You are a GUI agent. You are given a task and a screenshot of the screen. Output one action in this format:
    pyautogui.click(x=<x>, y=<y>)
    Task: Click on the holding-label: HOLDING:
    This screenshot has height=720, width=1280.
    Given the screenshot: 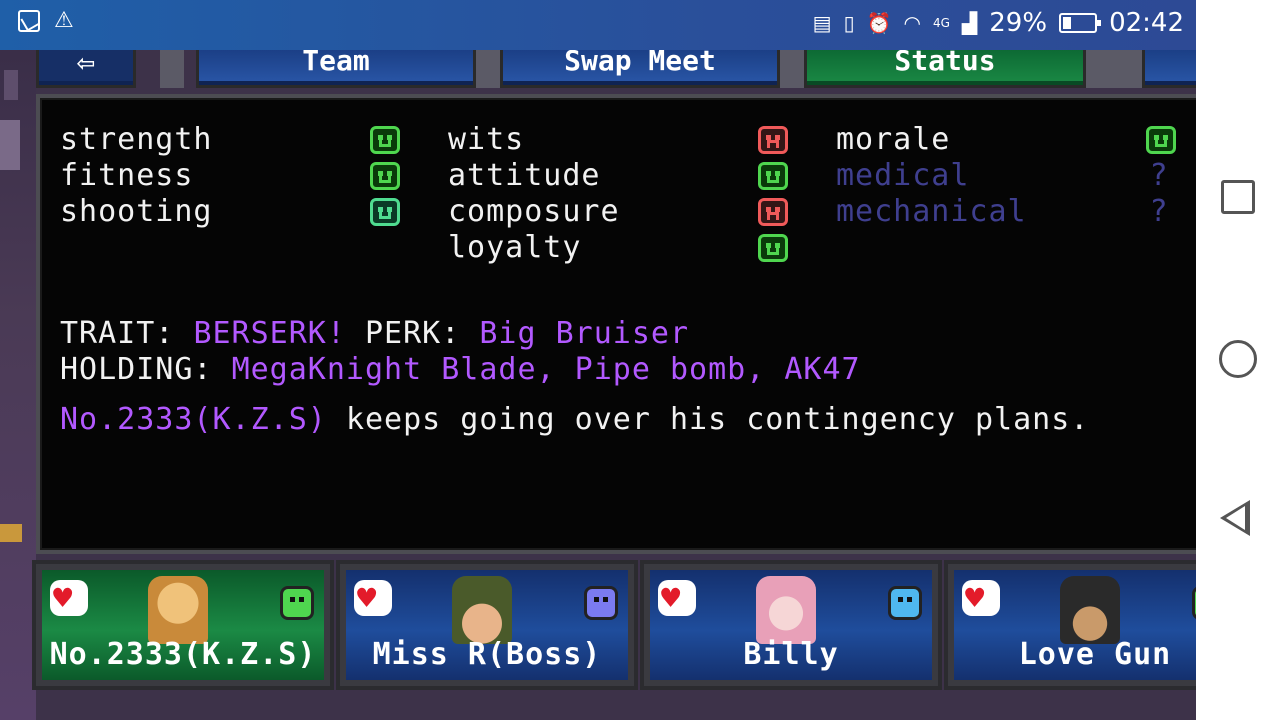 What is the action you would take?
    pyautogui.click(x=136, y=369)
    